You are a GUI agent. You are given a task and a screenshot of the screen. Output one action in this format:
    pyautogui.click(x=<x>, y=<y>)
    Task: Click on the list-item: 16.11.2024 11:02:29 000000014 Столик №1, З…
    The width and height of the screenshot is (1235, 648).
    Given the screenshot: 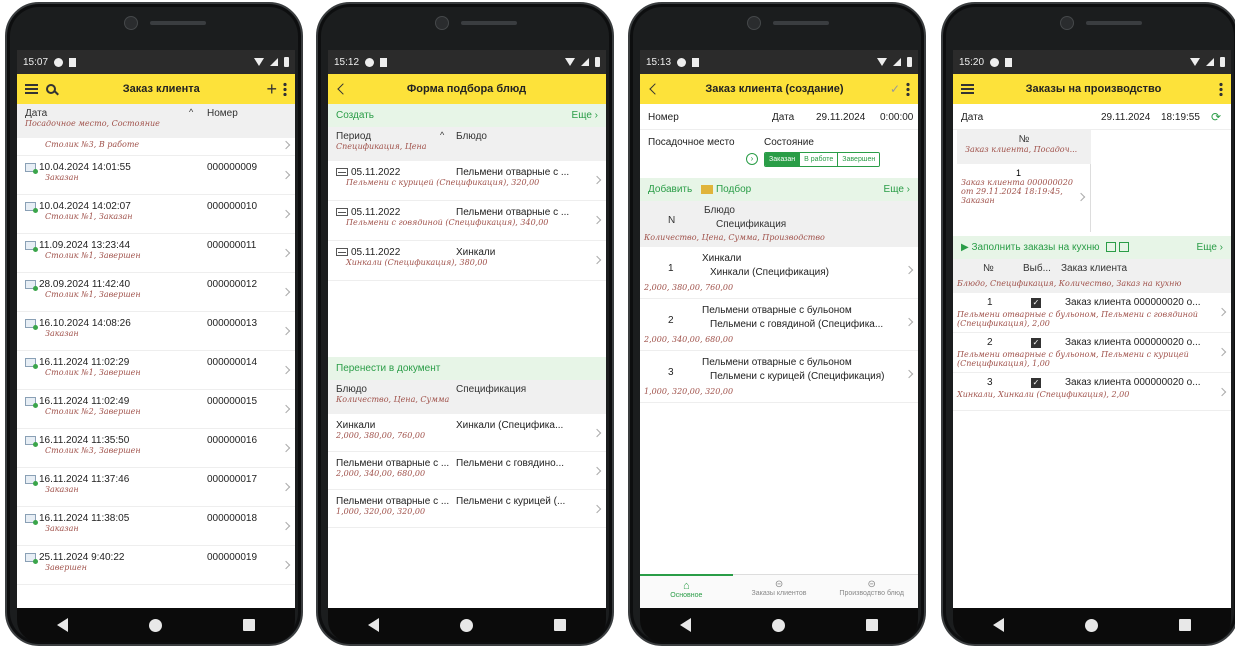 What is the action you would take?
    pyautogui.click(x=156, y=370)
    